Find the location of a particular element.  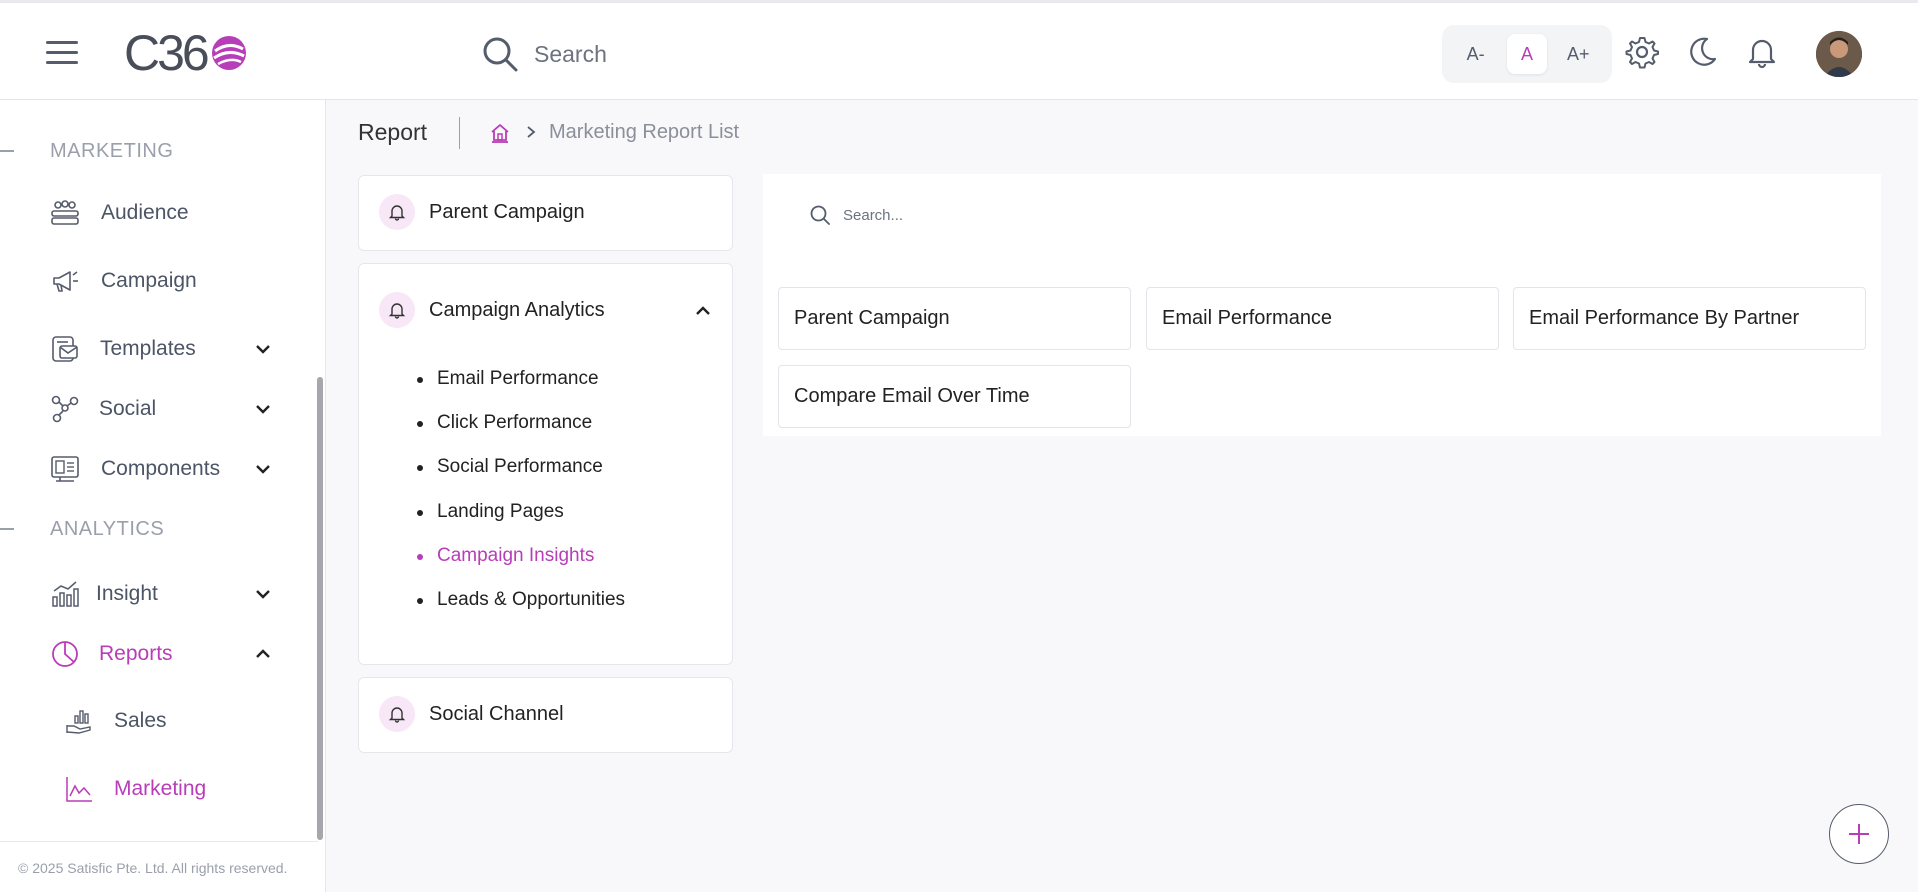

chart-insight-icon is located at coordinates (65, 594).